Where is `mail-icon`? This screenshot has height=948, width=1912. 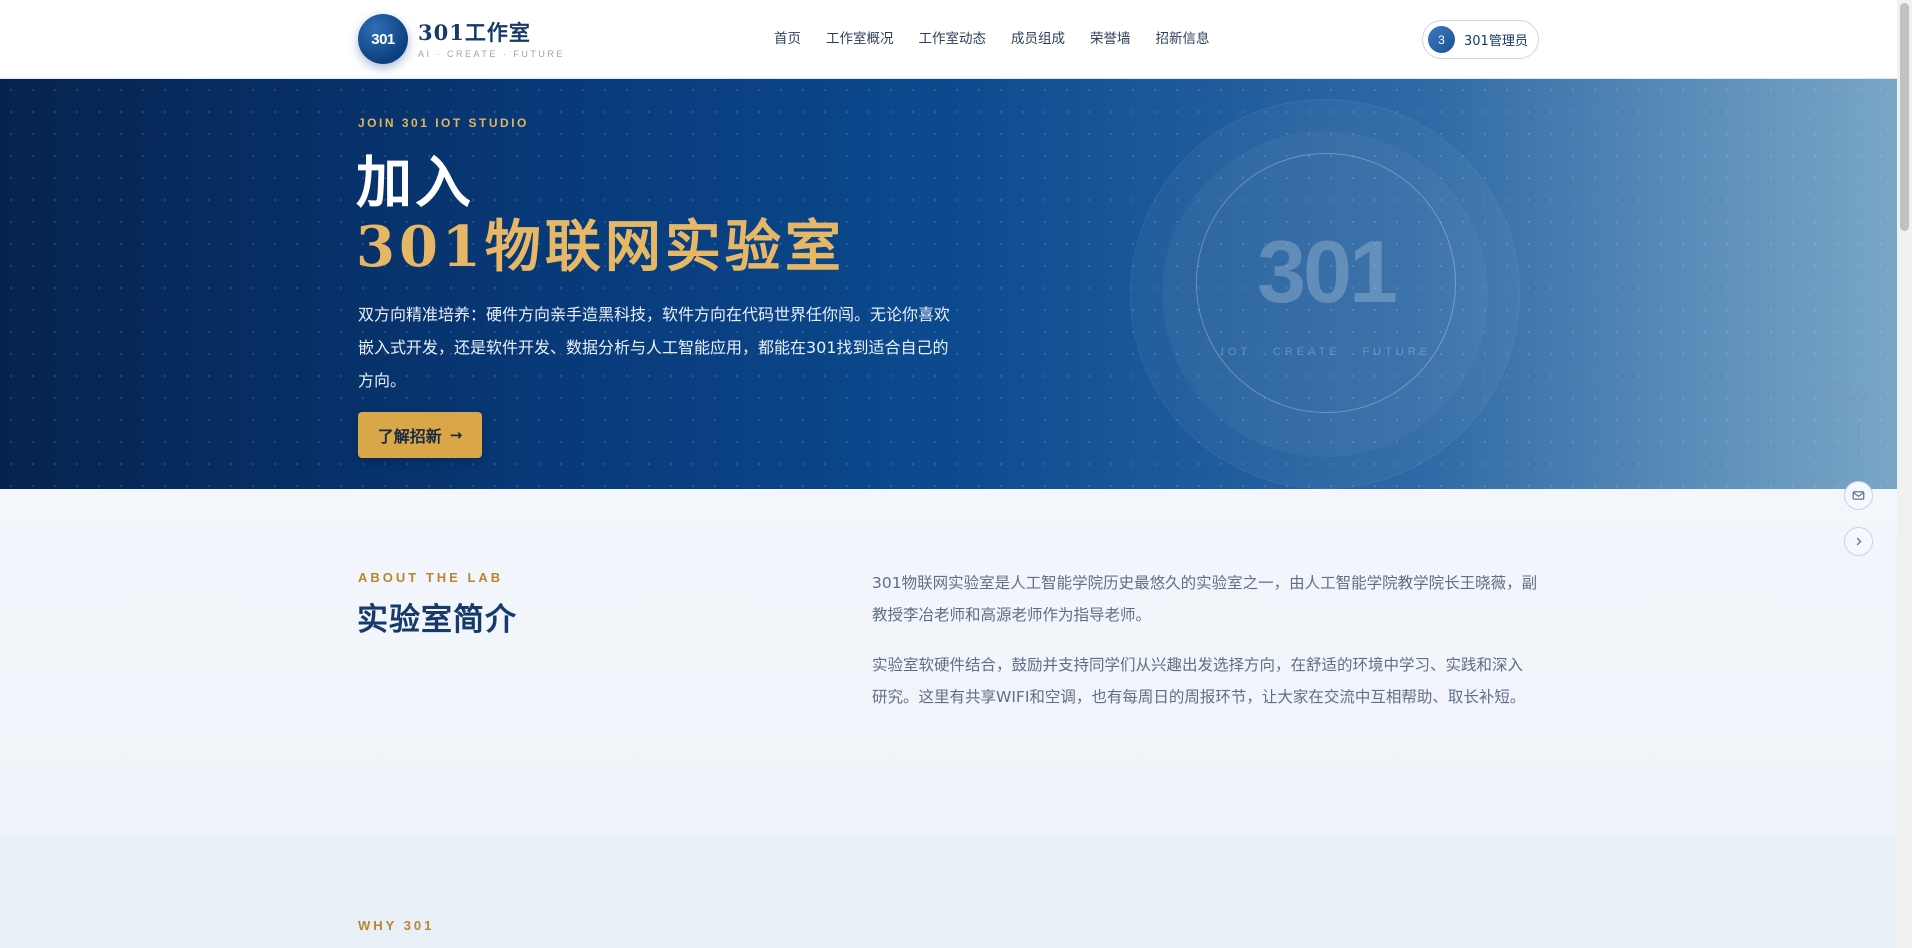
mail-icon is located at coordinates (1858, 495).